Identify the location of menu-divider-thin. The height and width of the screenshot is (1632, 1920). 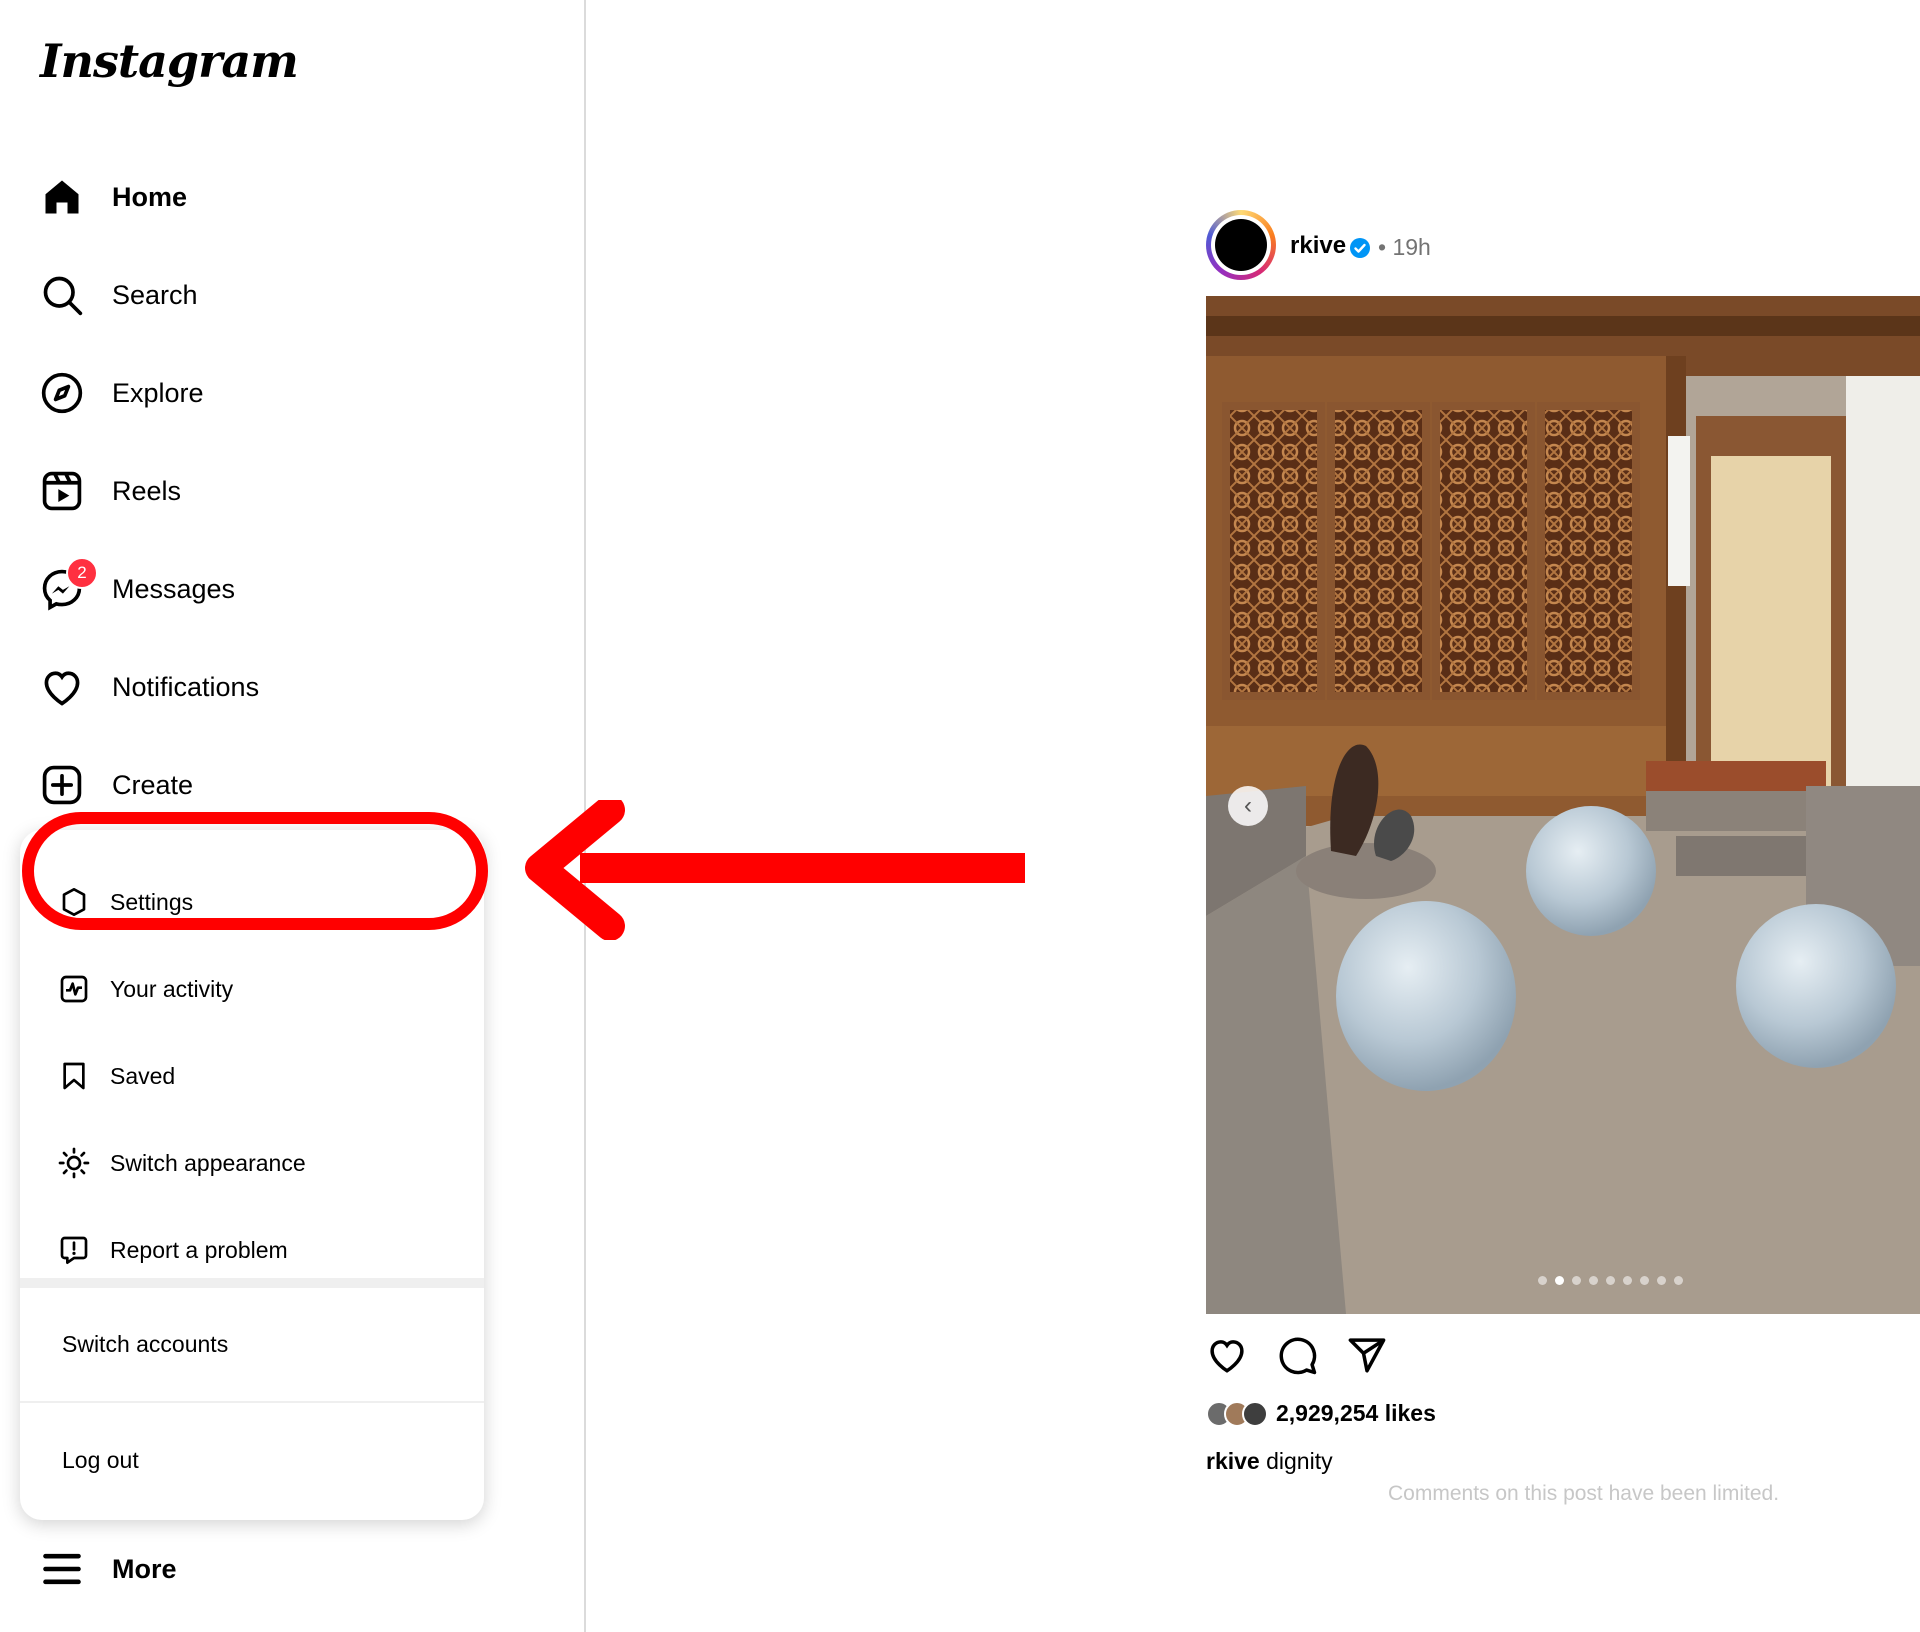
(252, 1402).